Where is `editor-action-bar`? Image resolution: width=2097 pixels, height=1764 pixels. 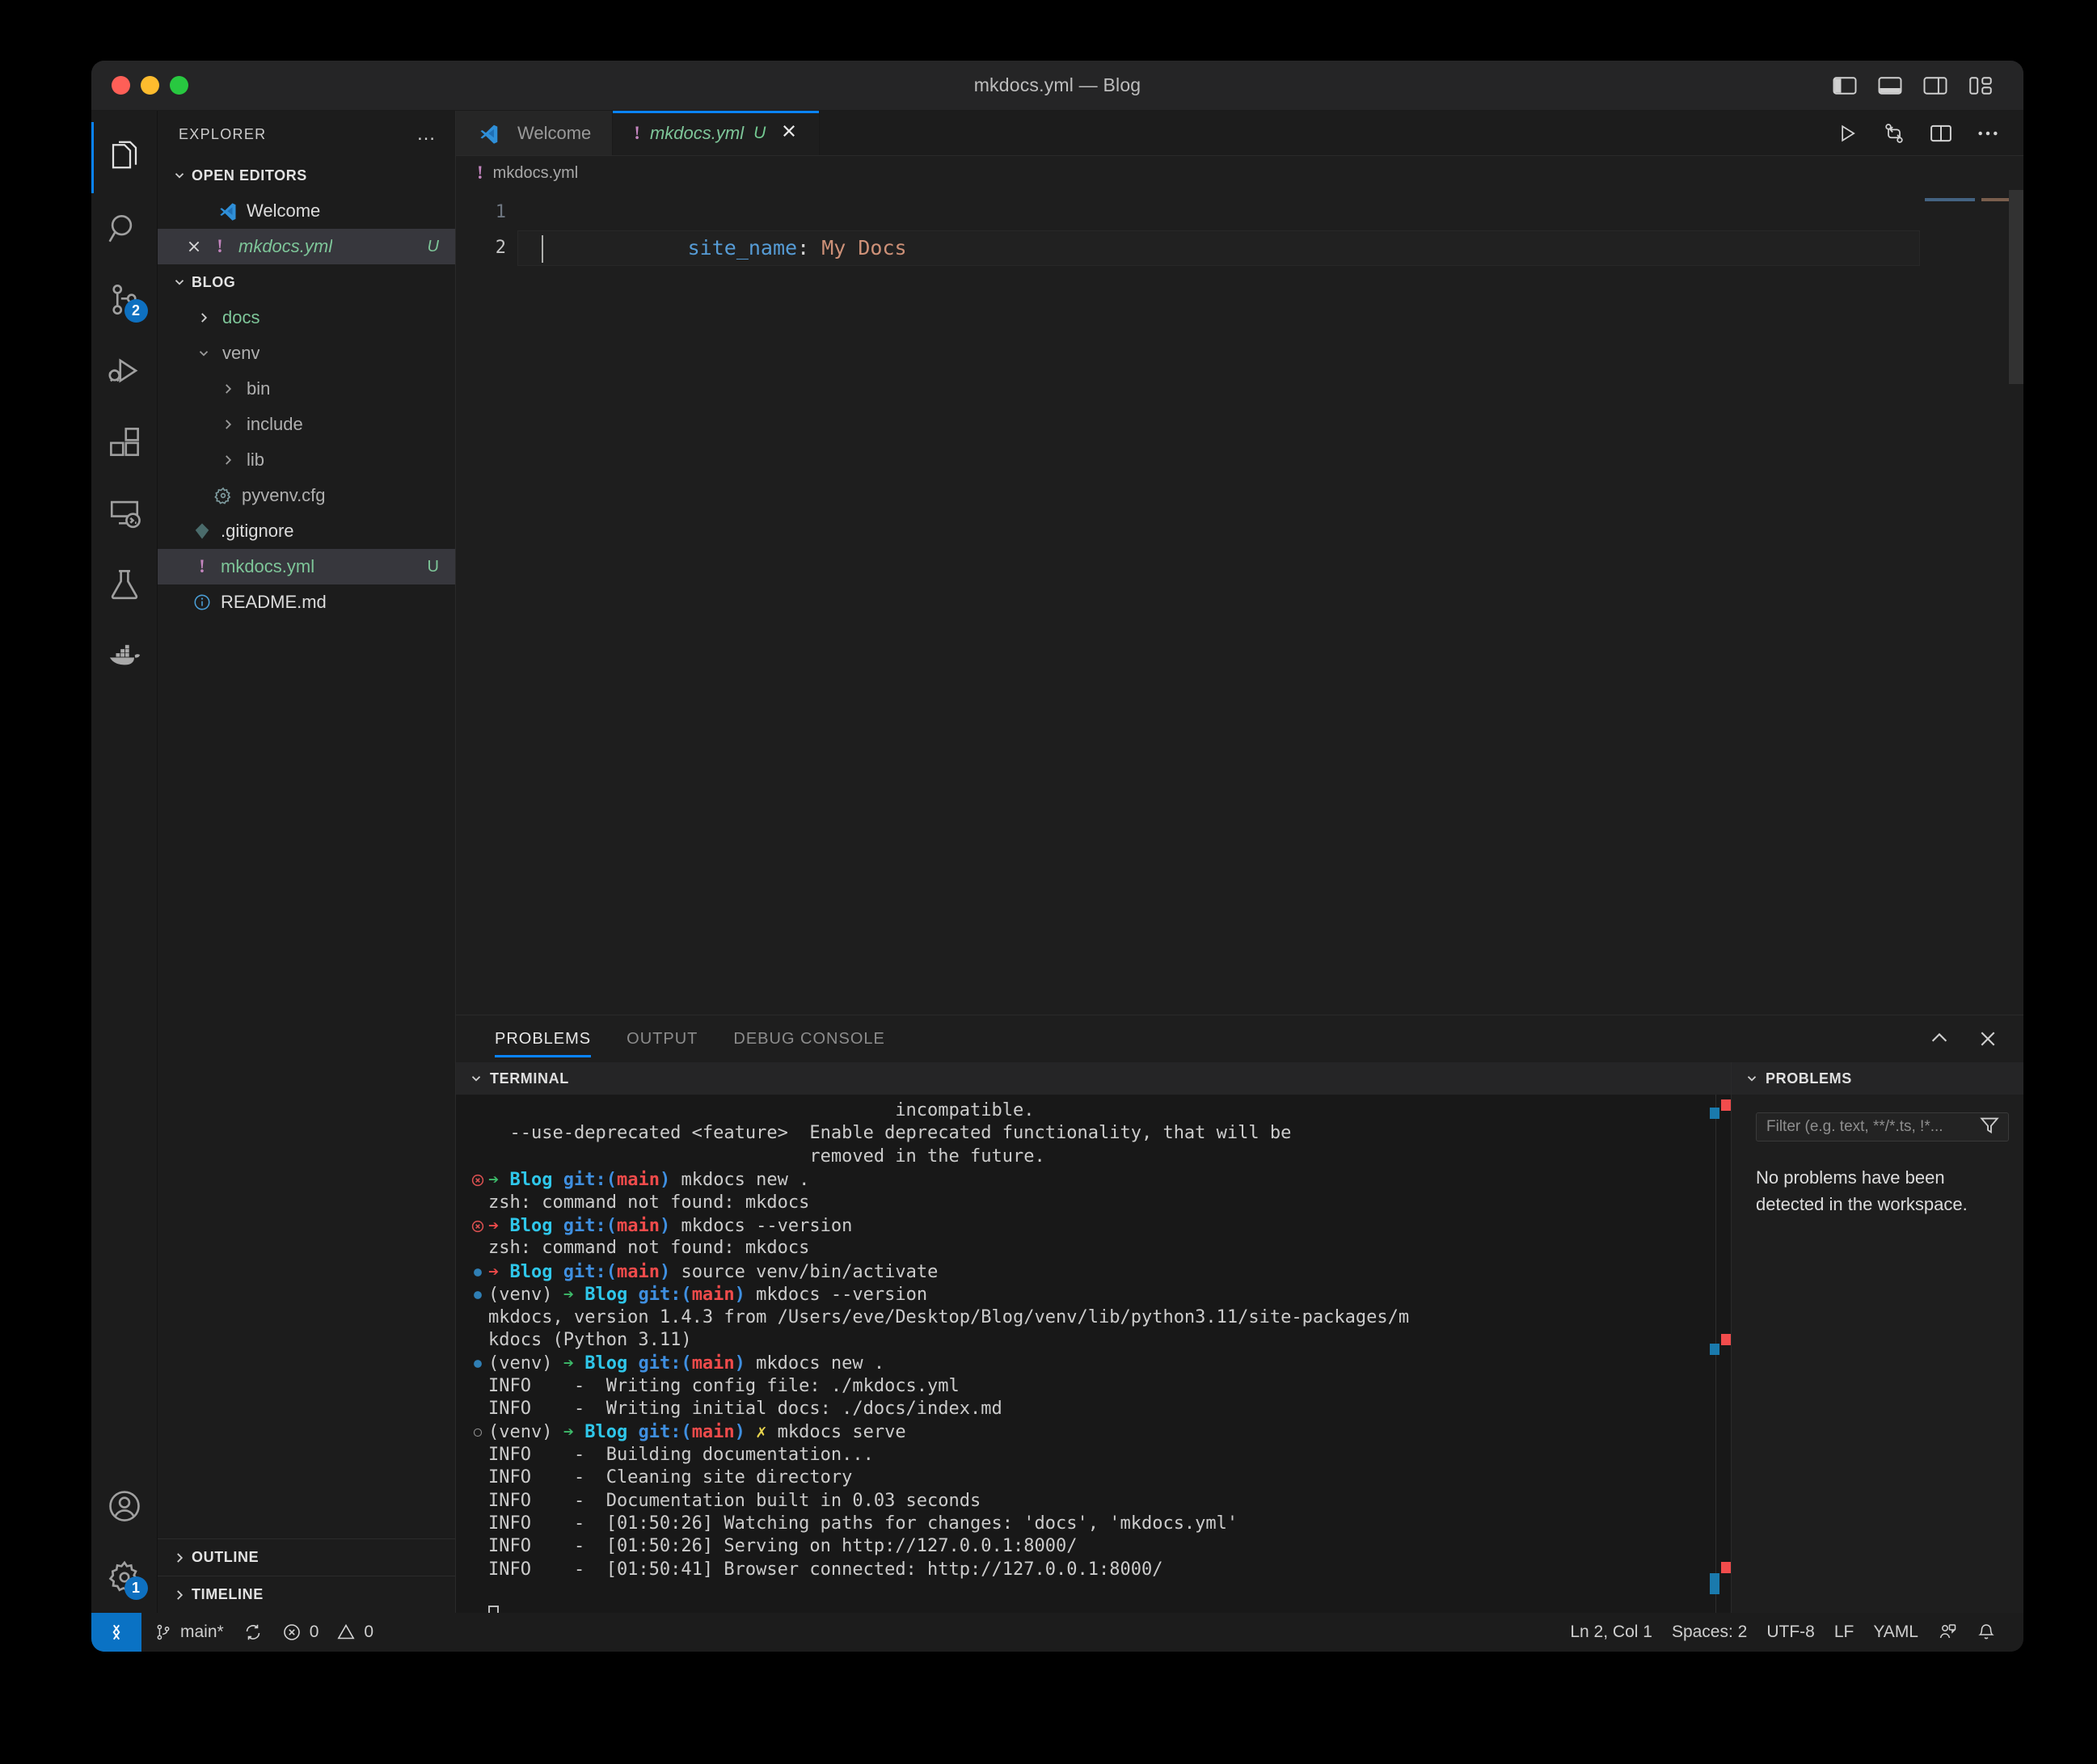
editor-action-bar is located at coordinates (1930, 133).